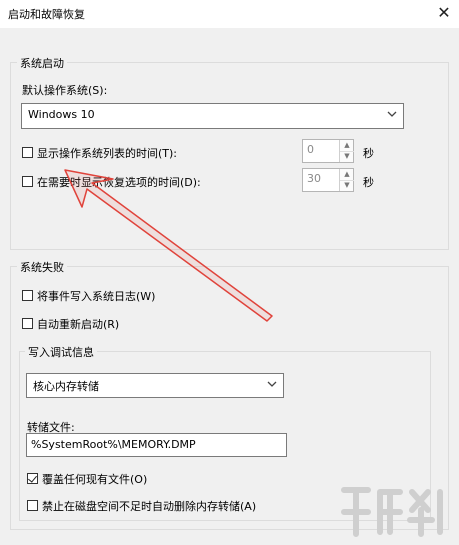 This screenshot has height=545, width=459. I want to click on dump-file-value: %SystemRoot%\MEMORY.DMP, so click(113, 444).